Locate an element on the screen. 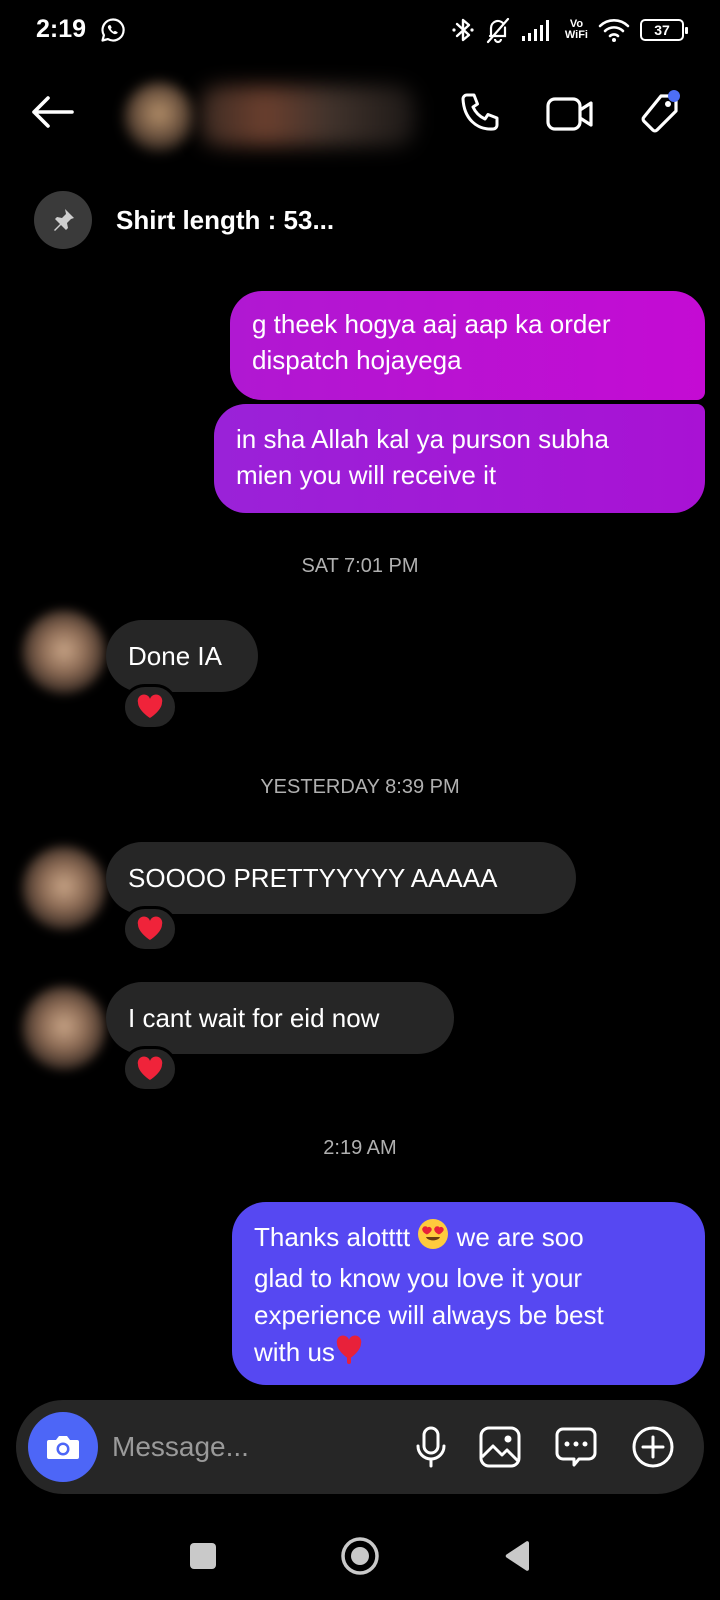 The width and height of the screenshot is (720, 1600). wifi-icon is located at coordinates (614, 30).